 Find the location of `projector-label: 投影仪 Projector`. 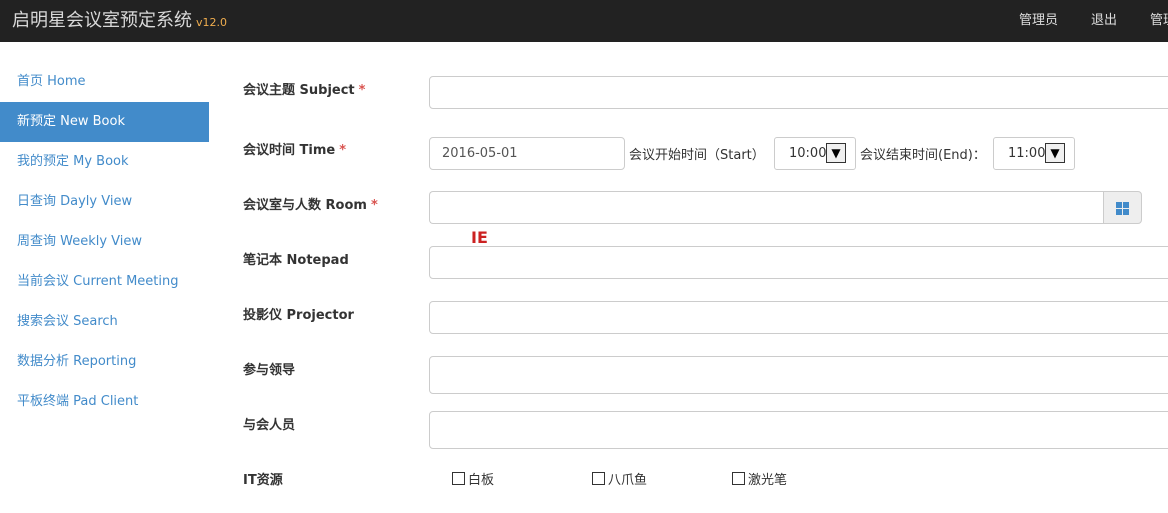

projector-label: 投影仪 Projector is located at coordinates (298, 315).